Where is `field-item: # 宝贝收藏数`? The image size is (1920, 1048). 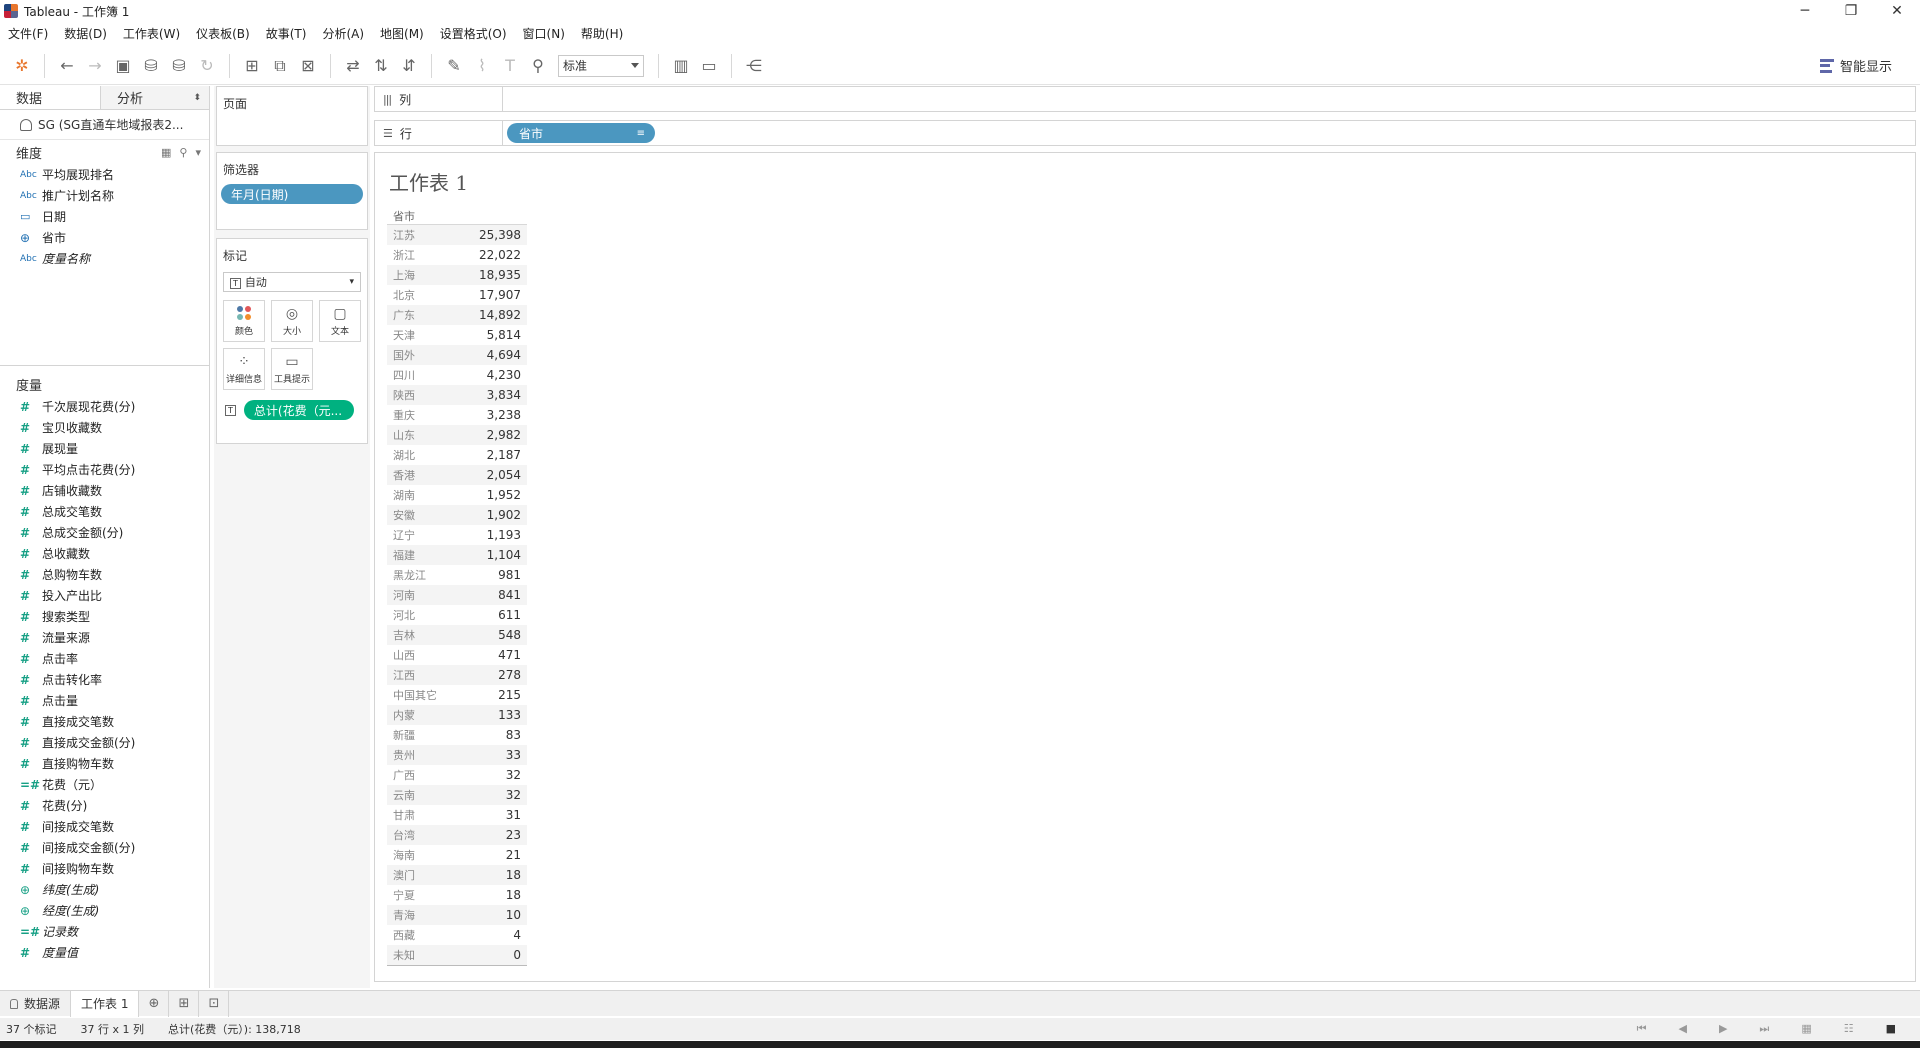
field-item: # 宝贝收藏数 is located at coordinates (104, 427).